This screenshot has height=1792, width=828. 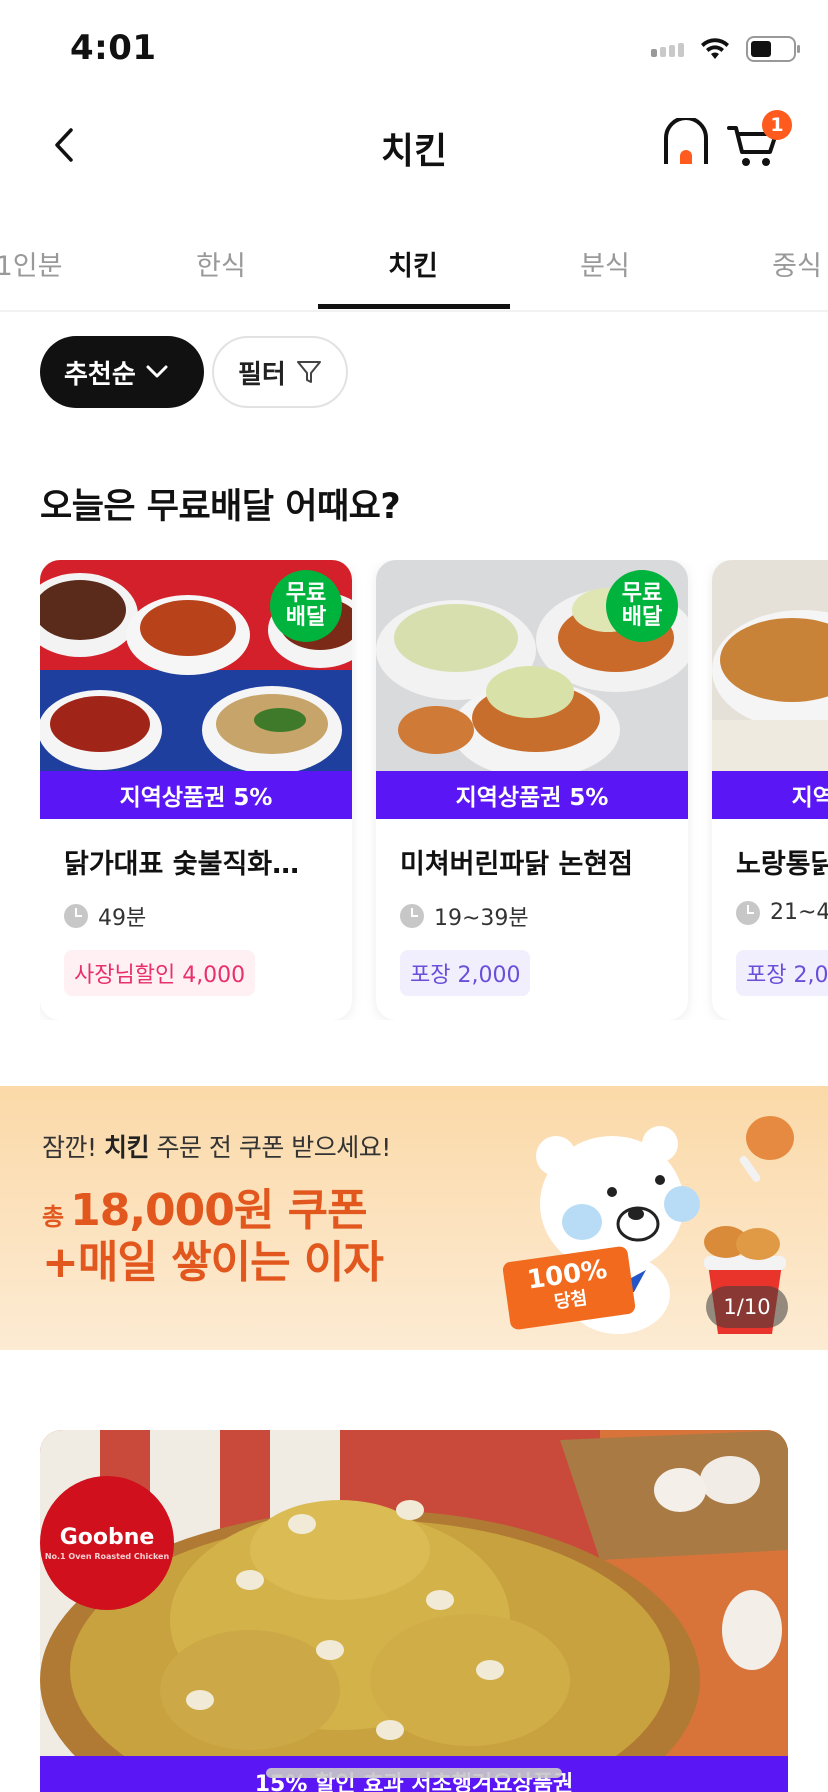 I want to click on restaurant-name: 미쳐버린파닭 논현점, so click(x=516, y=864).